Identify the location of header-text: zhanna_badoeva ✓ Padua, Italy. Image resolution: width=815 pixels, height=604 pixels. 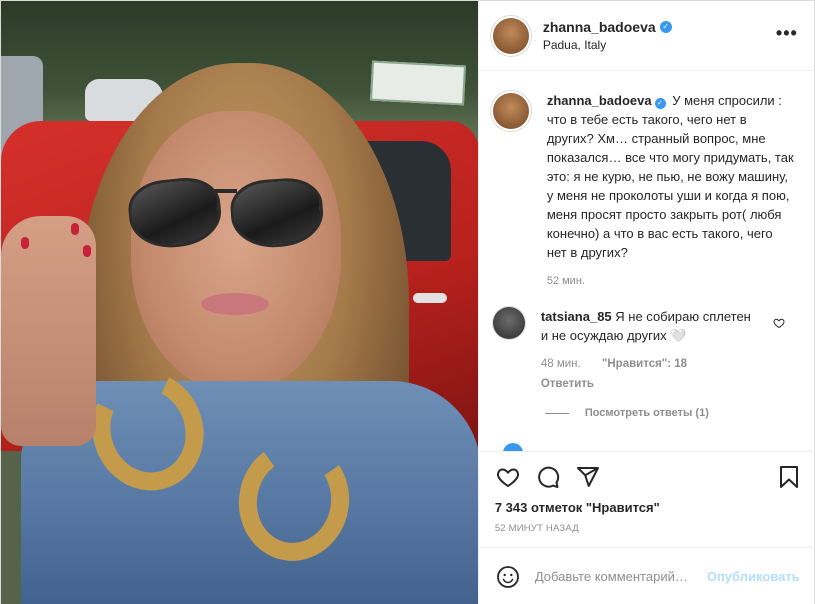
(607, 35).